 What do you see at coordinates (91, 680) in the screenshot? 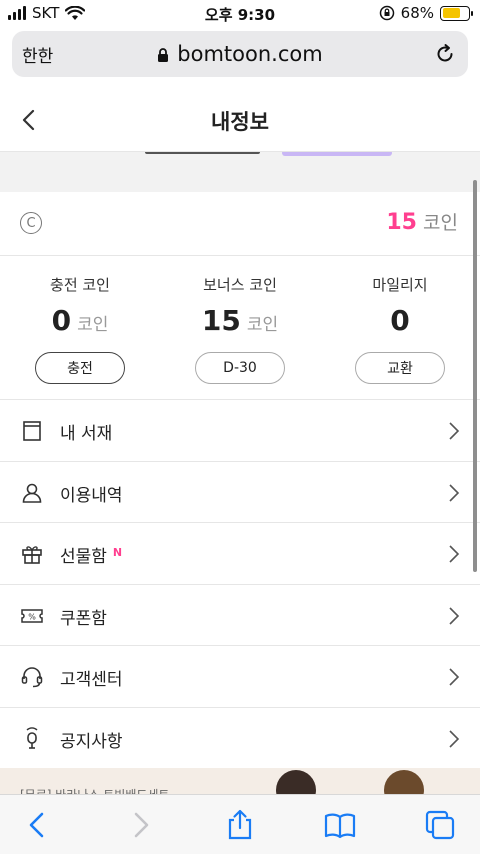
I see `menu-label: 고객센터` at bounding box center [91, 680].